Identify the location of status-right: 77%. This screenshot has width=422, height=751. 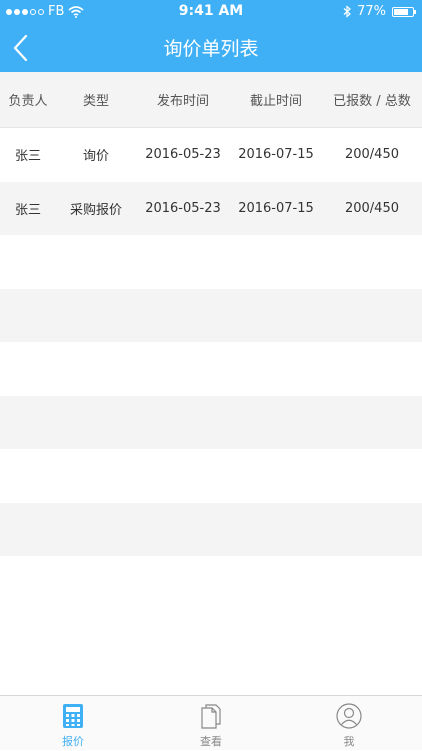
(379, 11).